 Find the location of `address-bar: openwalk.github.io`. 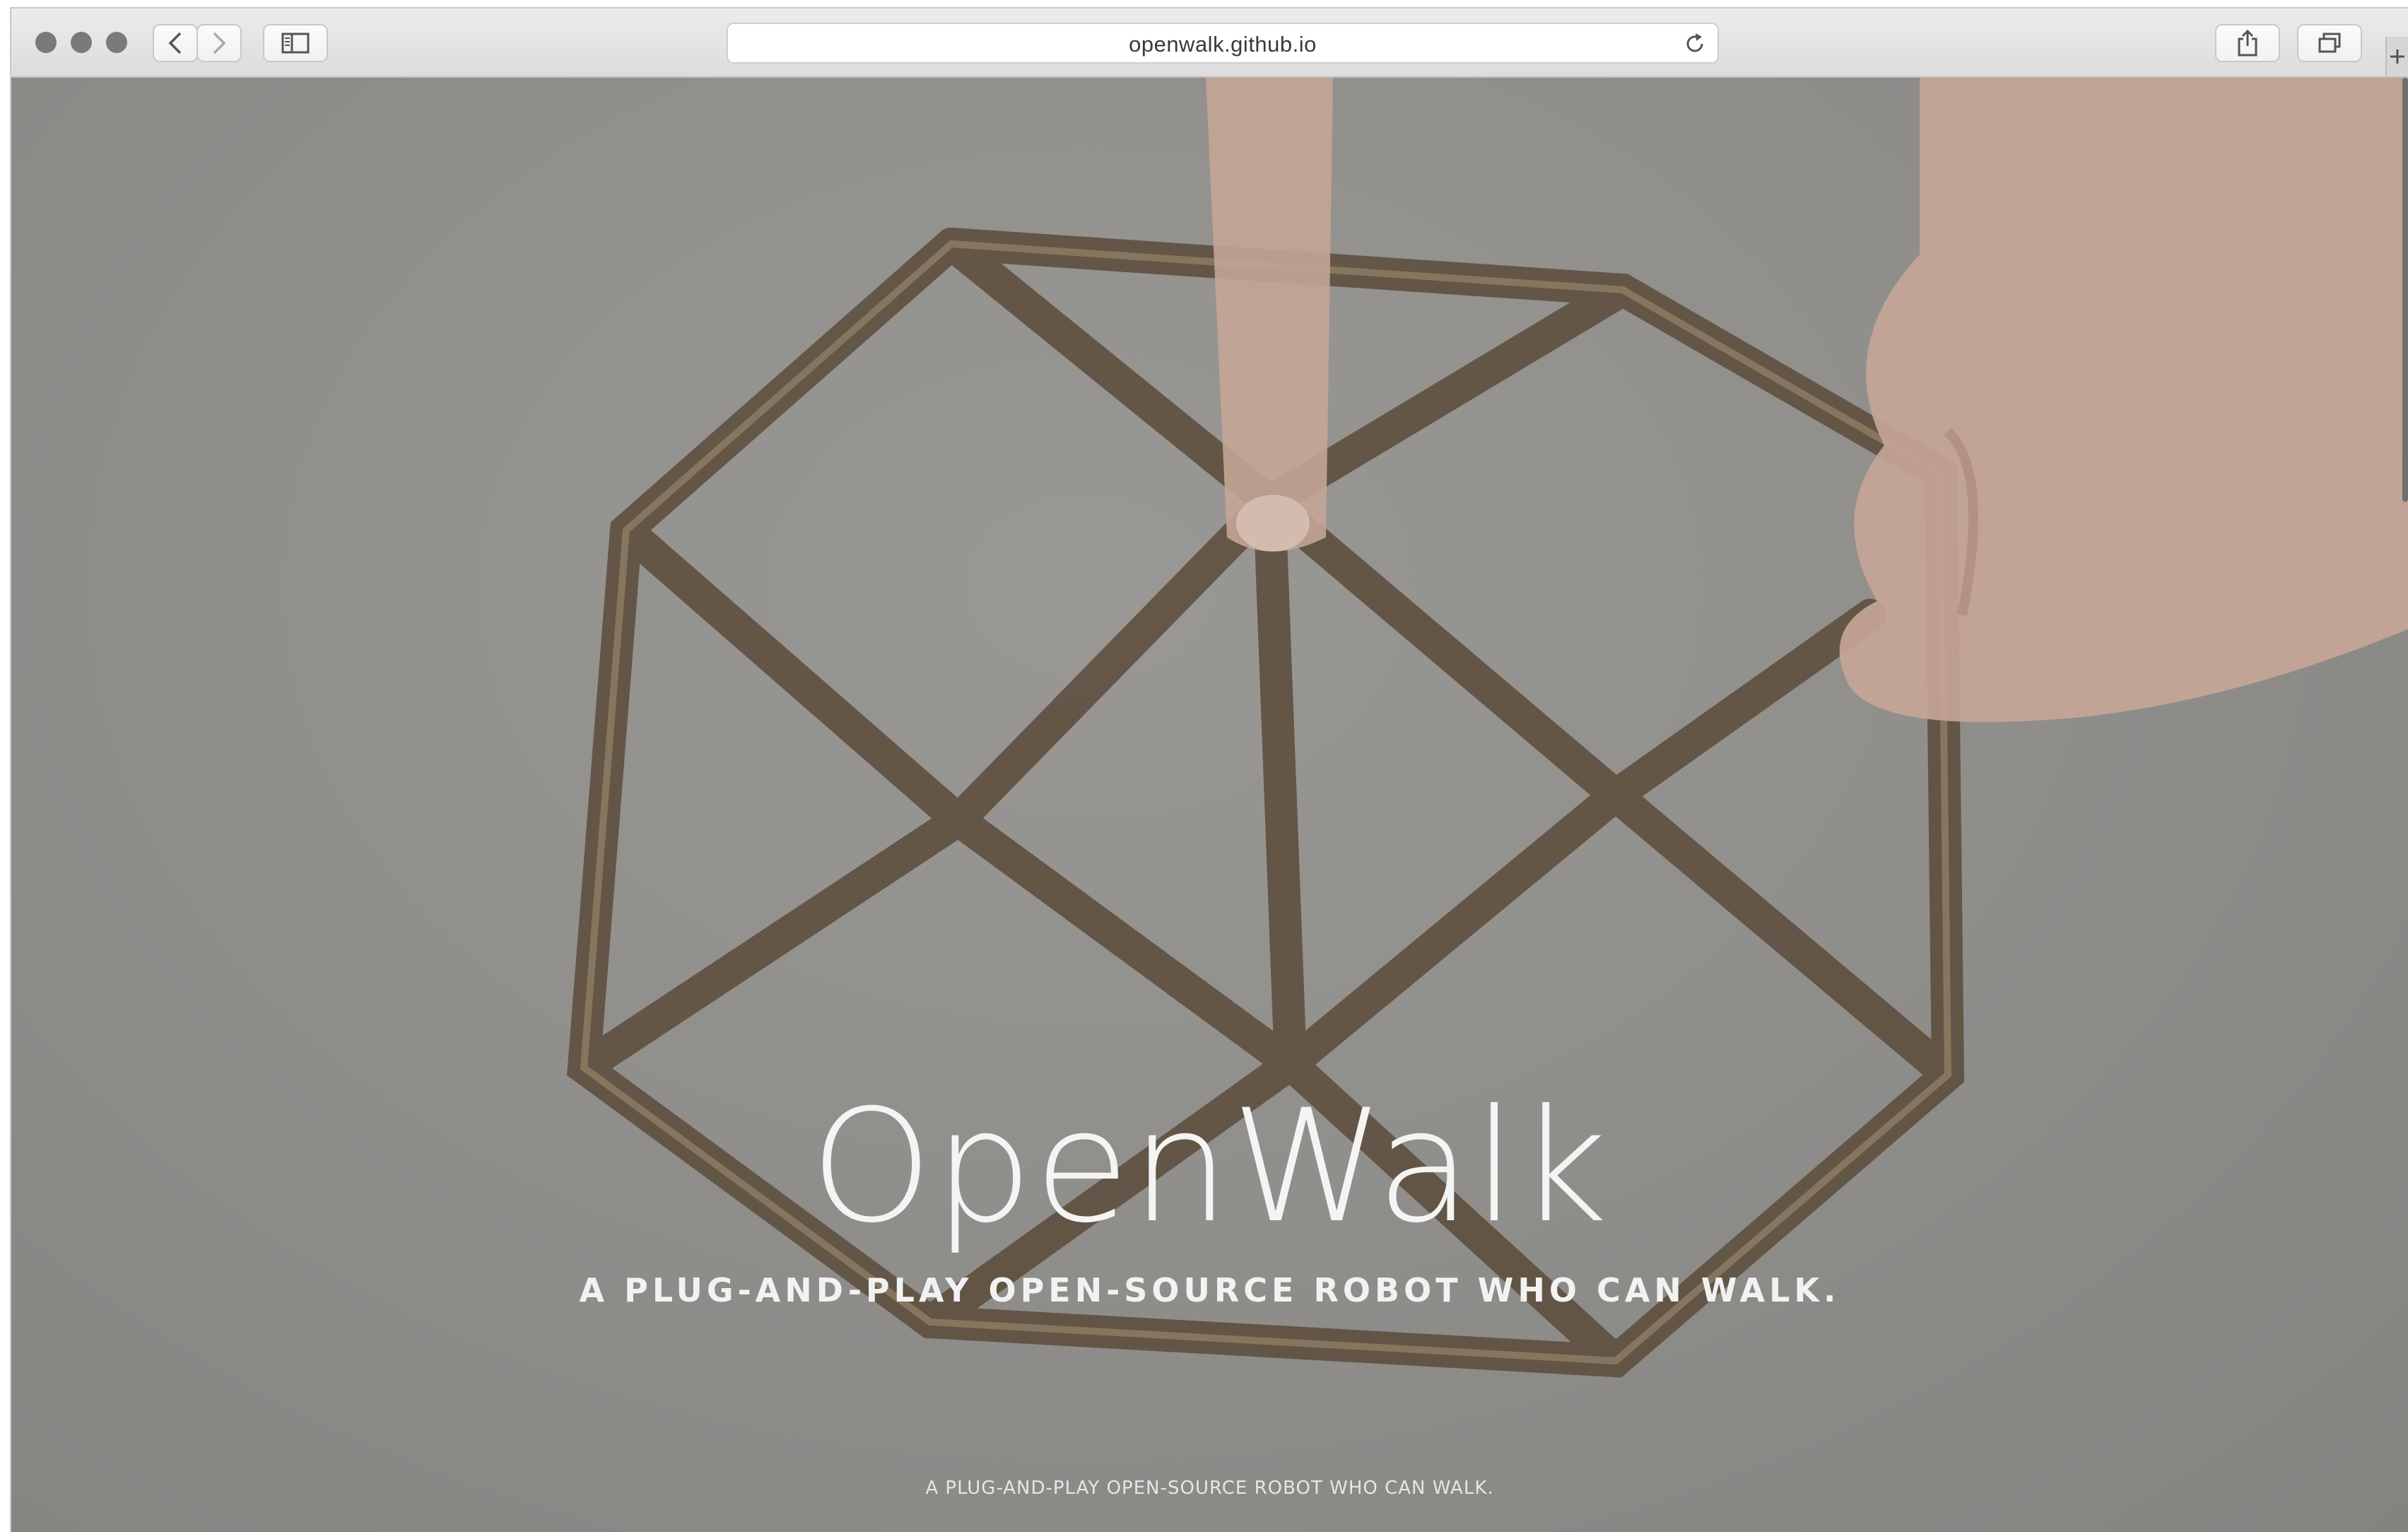

address-bar: openwalk.github.io is located at coordinates (1223, 43).